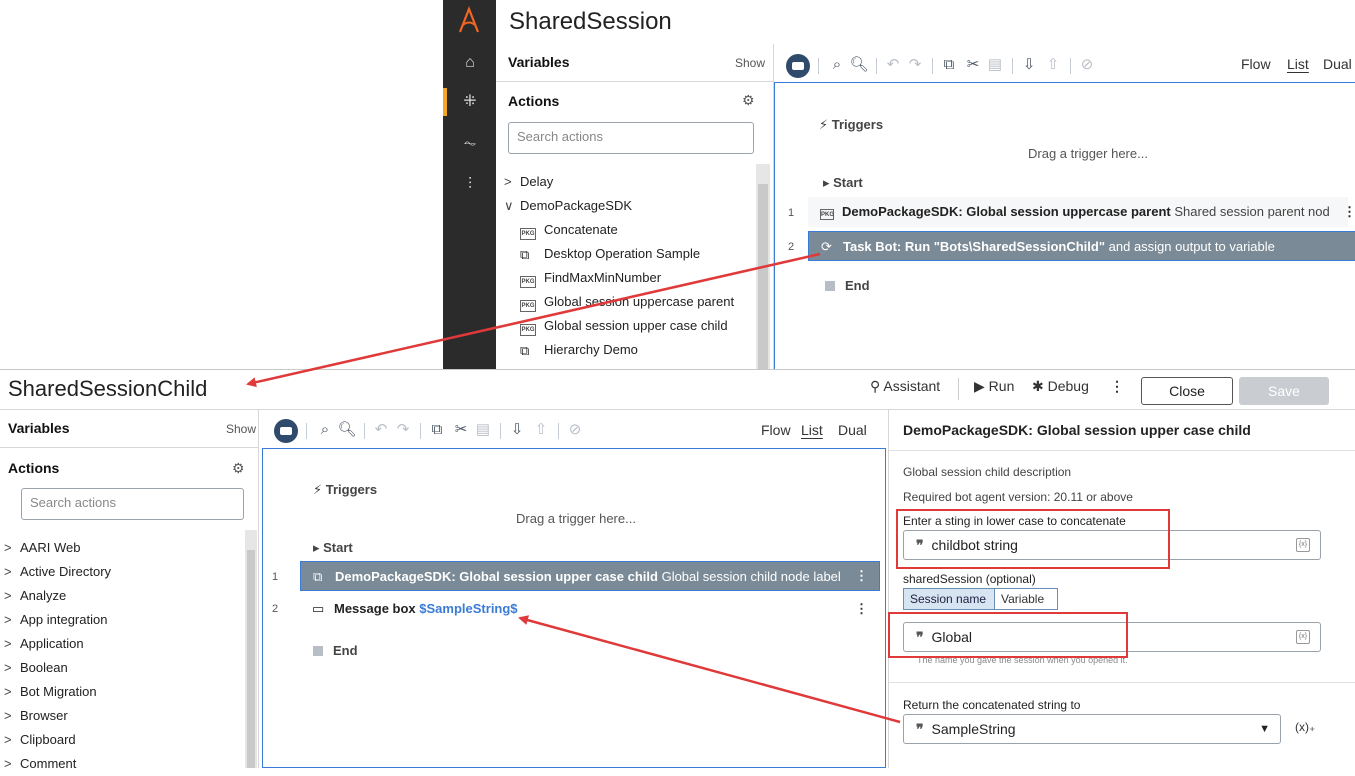 This screenshot has width=1355, height=776. Describe the element at coordinates (628, 350) in the screenshot. I see `tree-item-hierarchy-demo: ⧉ Hierarchy Demo` at that location.